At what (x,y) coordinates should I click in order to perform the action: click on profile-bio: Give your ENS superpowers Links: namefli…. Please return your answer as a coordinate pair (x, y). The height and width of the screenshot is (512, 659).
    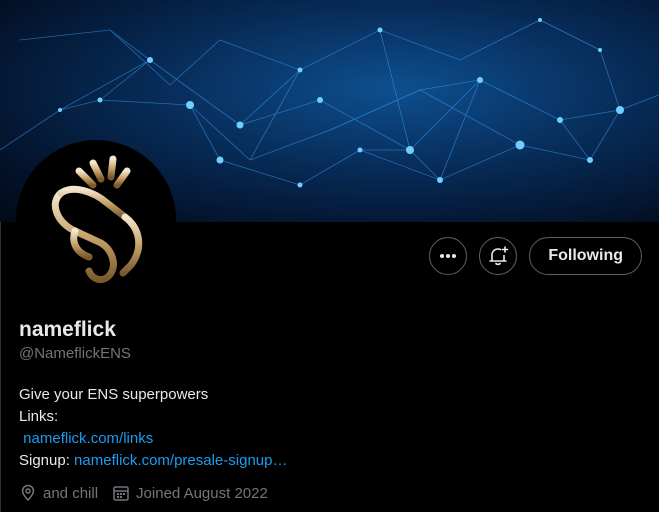
    Looking at the image, I should click on (153, 428).